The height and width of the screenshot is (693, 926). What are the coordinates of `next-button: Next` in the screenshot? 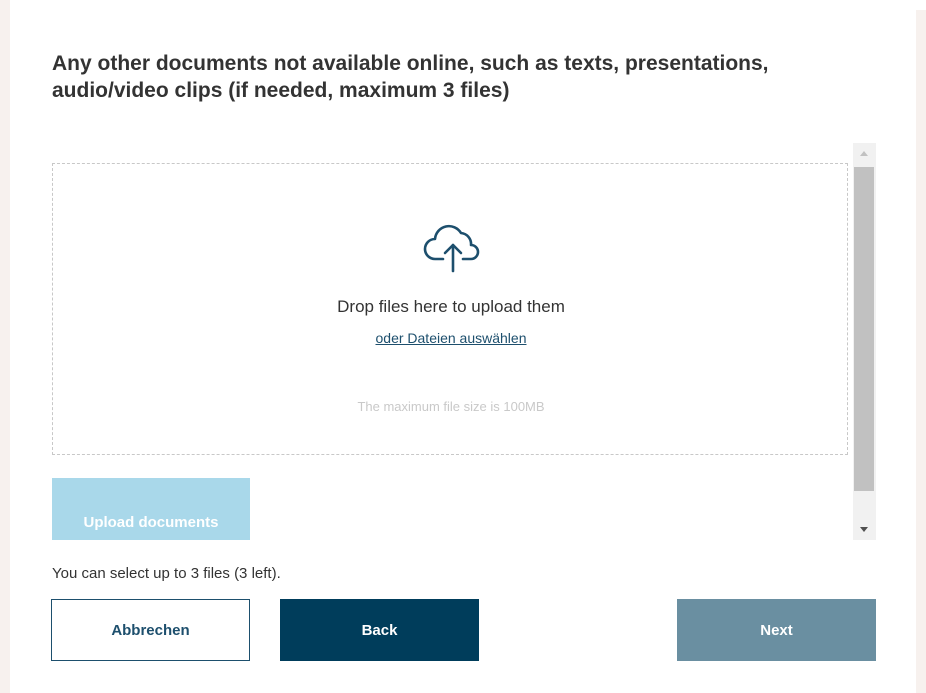 It's located at (776, 630).